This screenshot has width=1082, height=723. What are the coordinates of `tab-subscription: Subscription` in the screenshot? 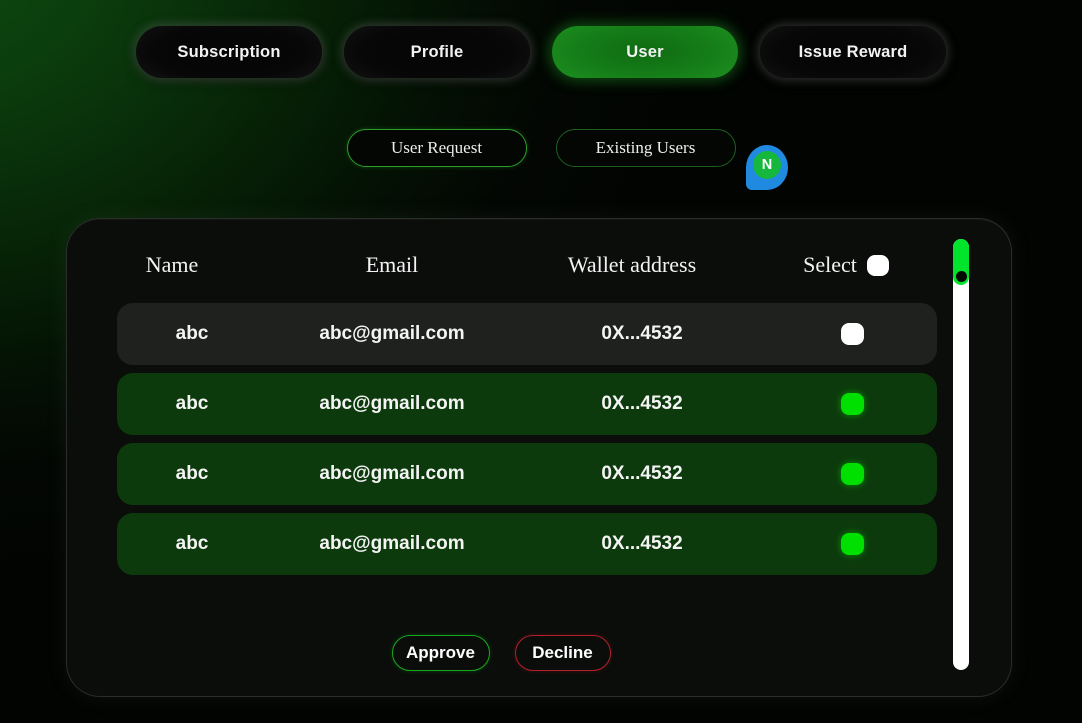 It's located at (229, 52).